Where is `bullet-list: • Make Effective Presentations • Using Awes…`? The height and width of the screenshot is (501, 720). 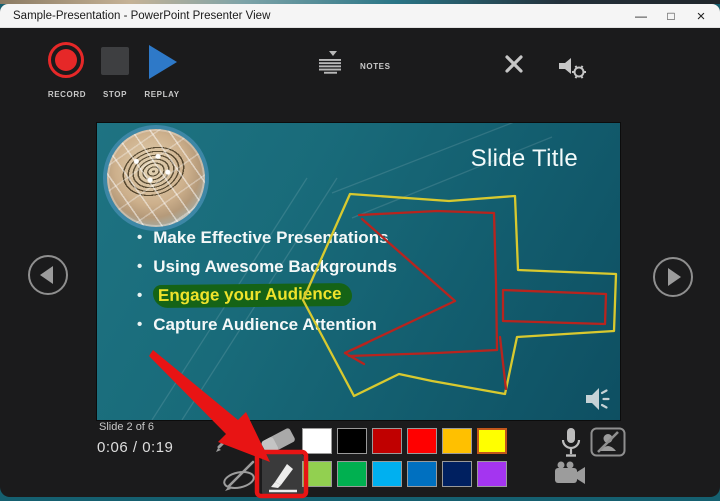 bullet-list: • Make Effective Presentations • Using Awes… is located at coordinates (267, 281).